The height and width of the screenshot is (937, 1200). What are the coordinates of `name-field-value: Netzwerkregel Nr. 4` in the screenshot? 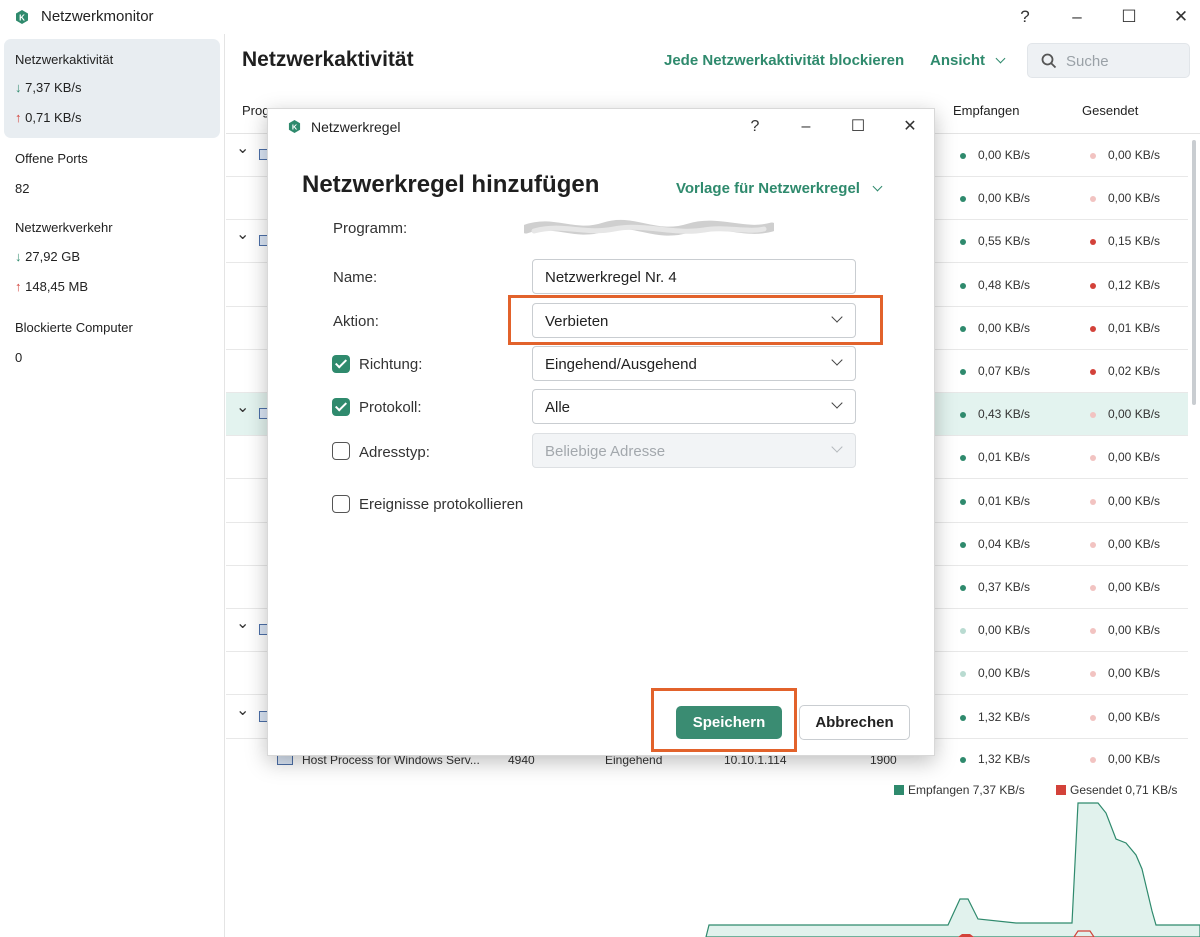 It's located at (611, 277).